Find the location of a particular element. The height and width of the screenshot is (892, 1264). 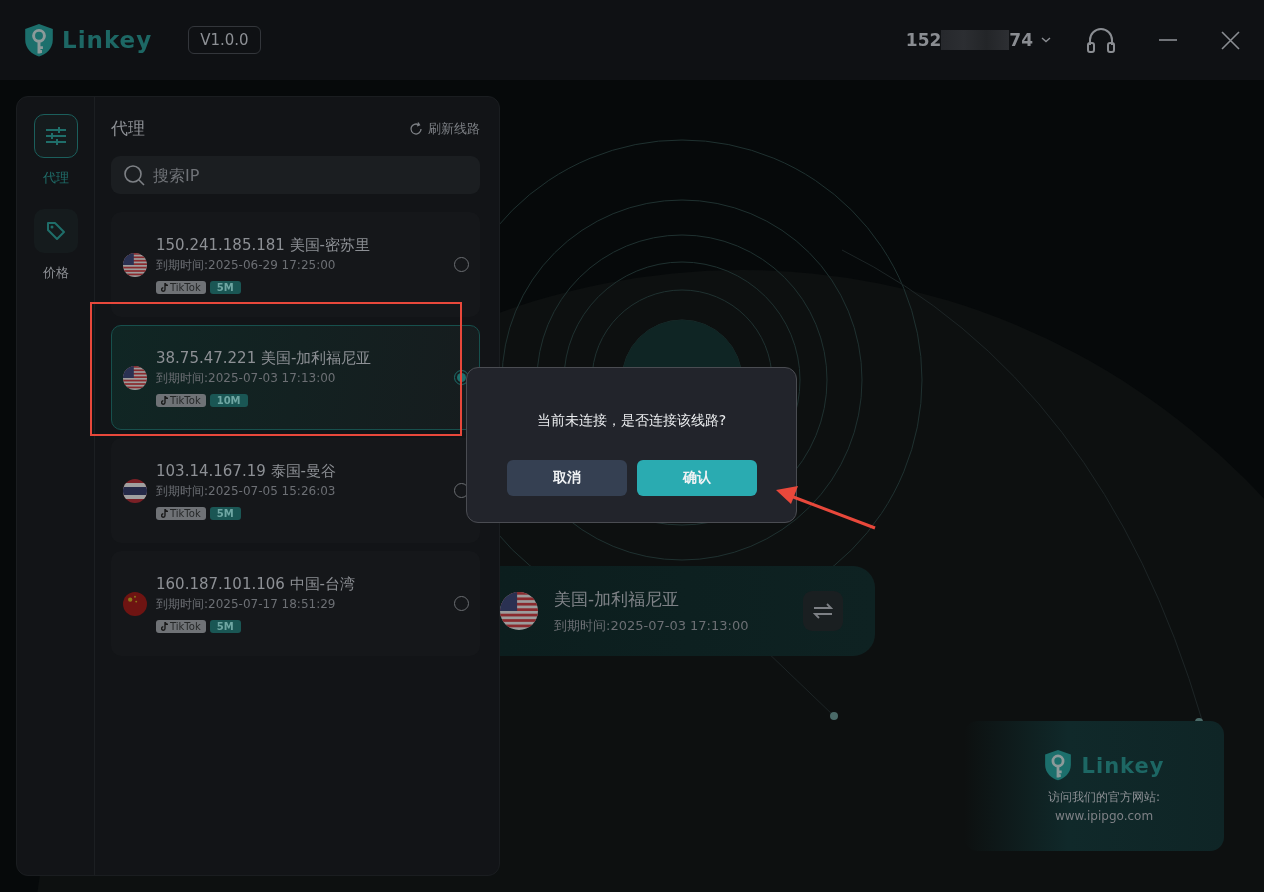

bandwidth-tag: 10M is located at coordinates (228, 400).